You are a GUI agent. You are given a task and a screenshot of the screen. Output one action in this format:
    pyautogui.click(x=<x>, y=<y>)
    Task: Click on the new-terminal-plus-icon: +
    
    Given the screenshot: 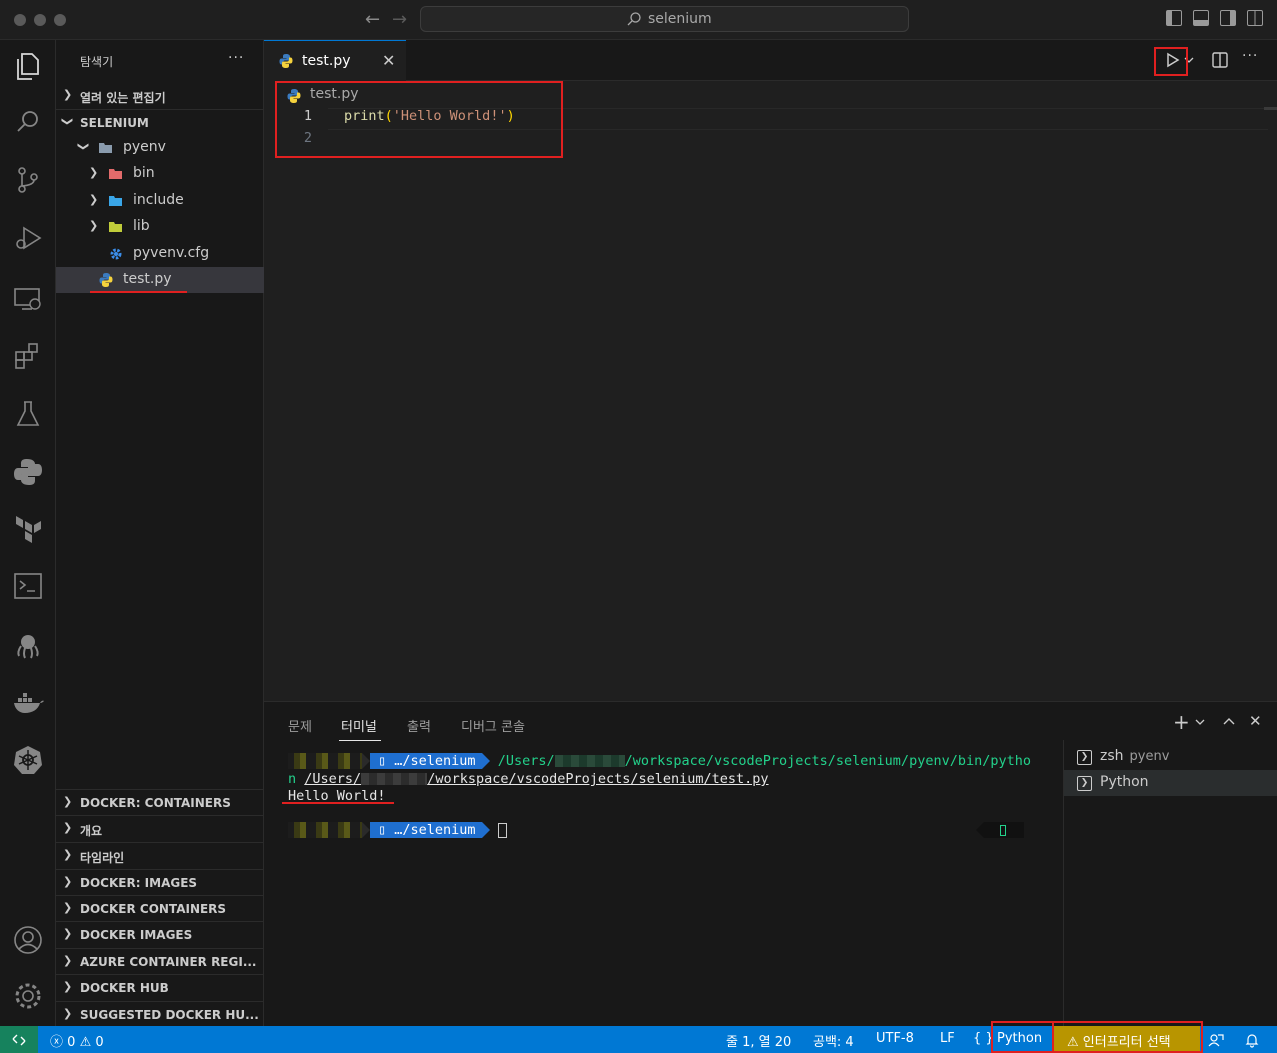 What is the action you would take?
    pyautogui.click(x=1181, y=722)
    